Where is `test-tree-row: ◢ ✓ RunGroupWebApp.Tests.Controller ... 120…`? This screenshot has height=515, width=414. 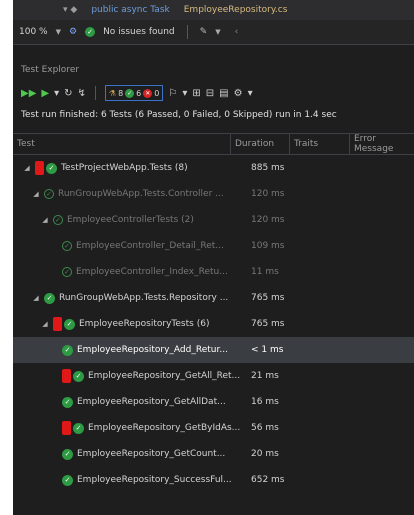
test-tree-row: ◢ ✓ RunGroupWebApp.Tests.Controller ... 120… is located at coordinates (213, 194).